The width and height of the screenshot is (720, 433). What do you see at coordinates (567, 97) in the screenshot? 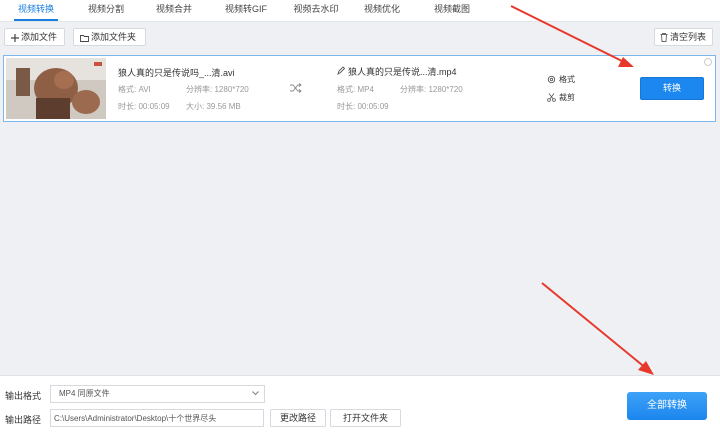
I see `cut-action-label: 裁剪` at bounding box center [567, 97].